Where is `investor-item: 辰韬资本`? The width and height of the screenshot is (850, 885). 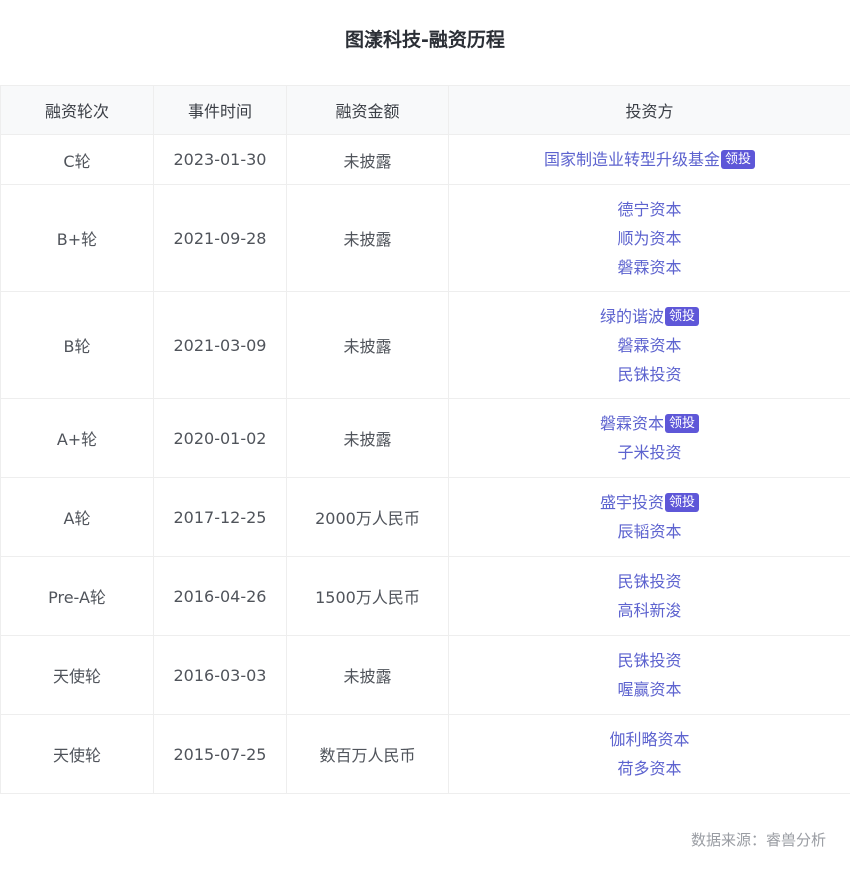
investor-item: 辰韬资本 is located at coordinates (649, 531).